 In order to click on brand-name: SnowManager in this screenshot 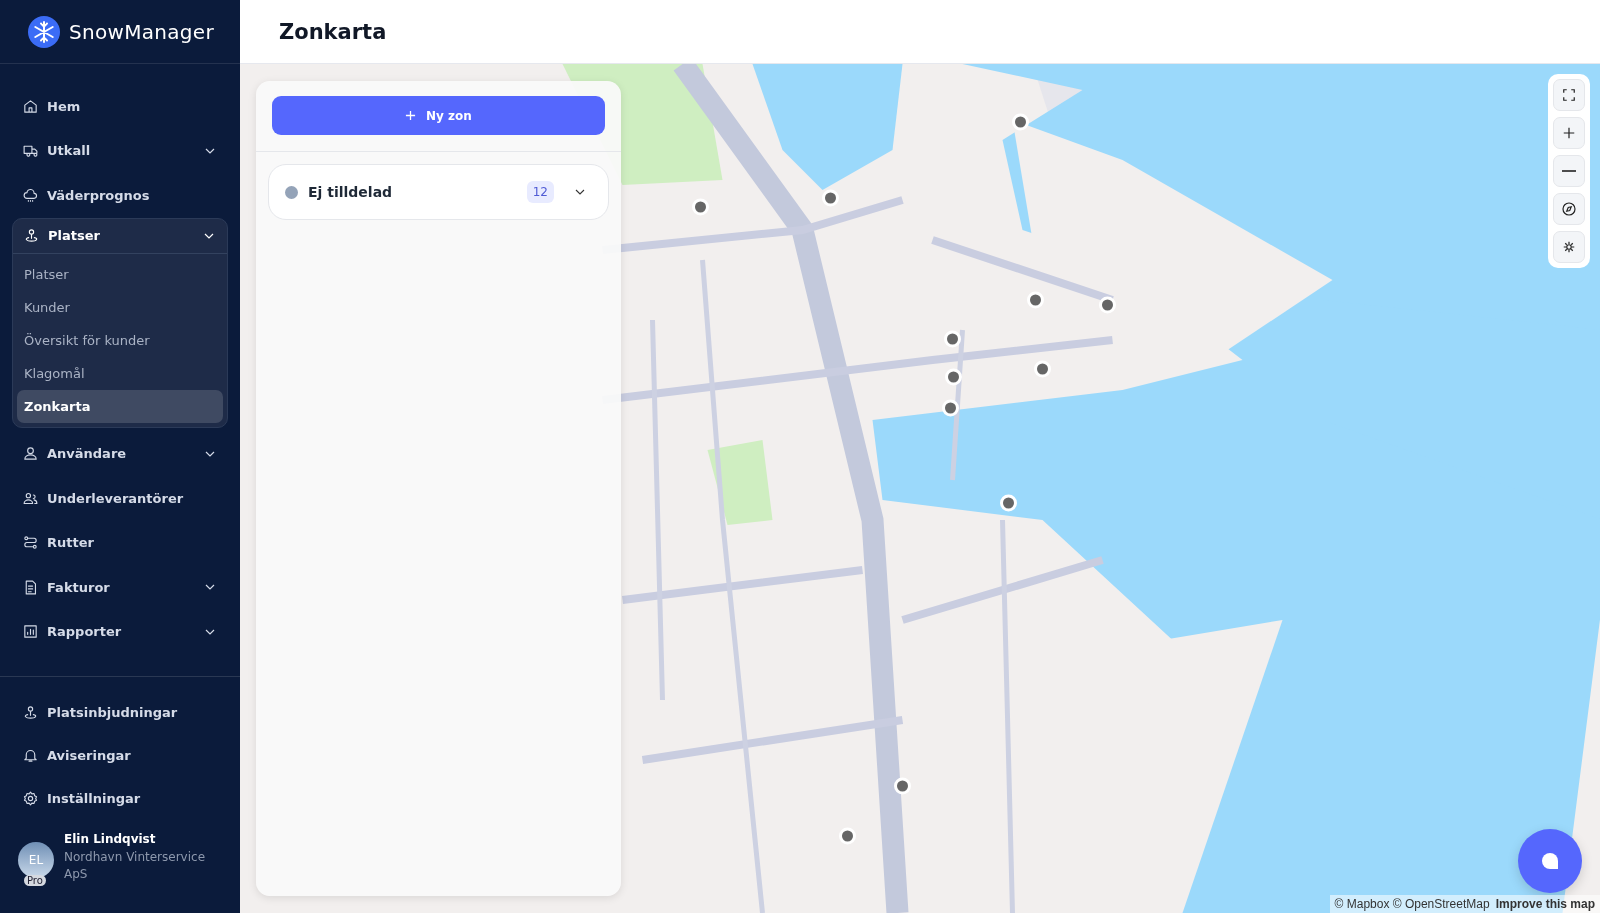, I will do `click(141, 31)`.